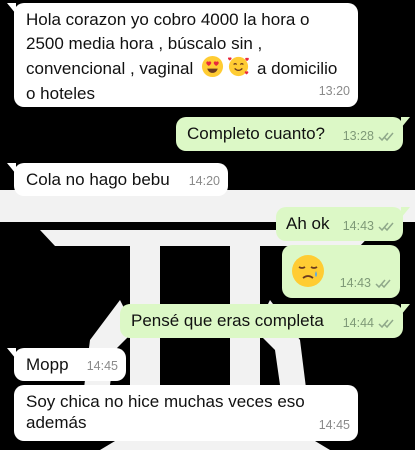 The image size is (415, 450). Describe the element at coordinates (110, 68) in the screenshot. I see `message-text: convencional , vaginal` at that location.